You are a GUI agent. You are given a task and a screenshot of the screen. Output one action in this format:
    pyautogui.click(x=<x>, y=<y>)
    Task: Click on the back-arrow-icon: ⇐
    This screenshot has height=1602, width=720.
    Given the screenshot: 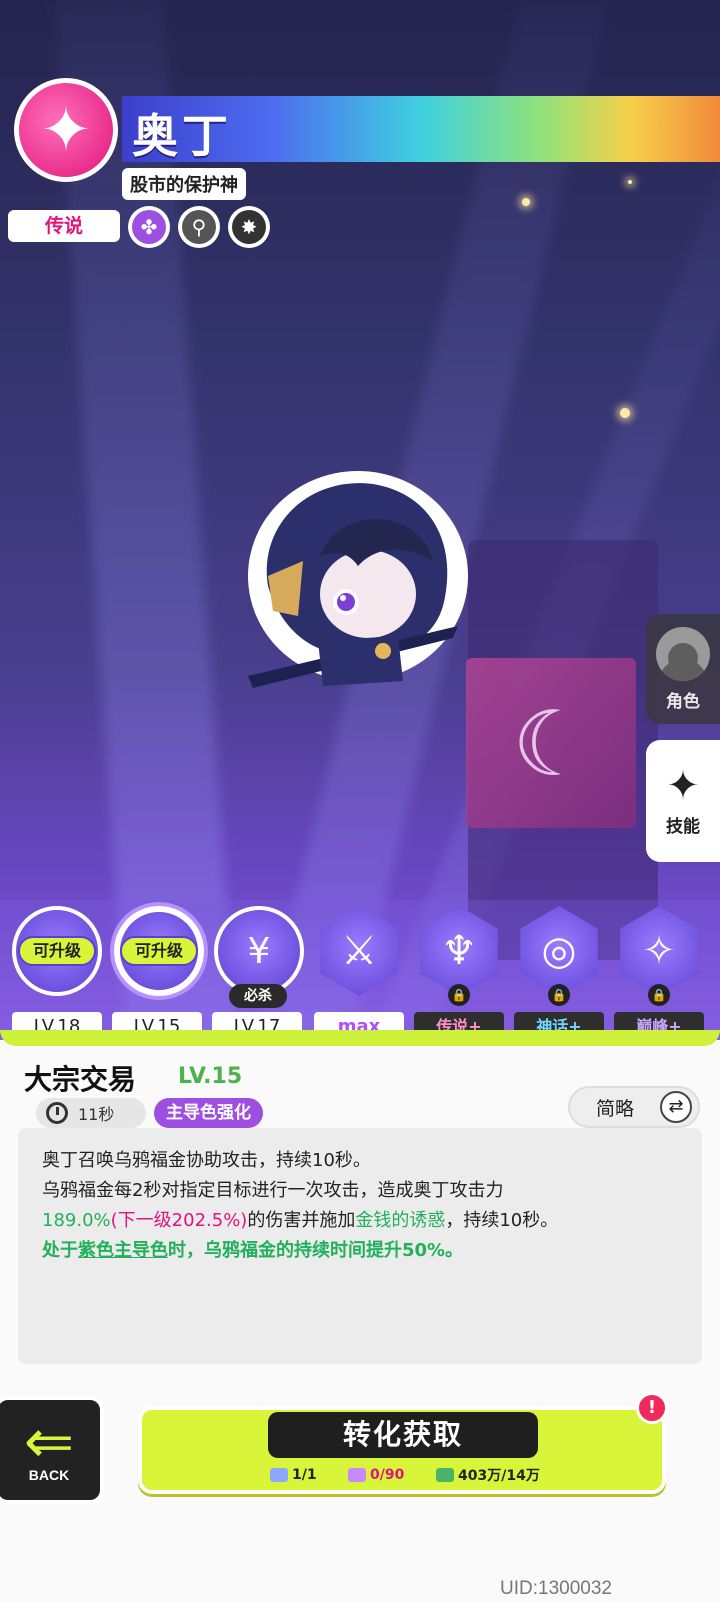 What is the action you would take?
    pyautogui.click(x=49, y=1442)
    